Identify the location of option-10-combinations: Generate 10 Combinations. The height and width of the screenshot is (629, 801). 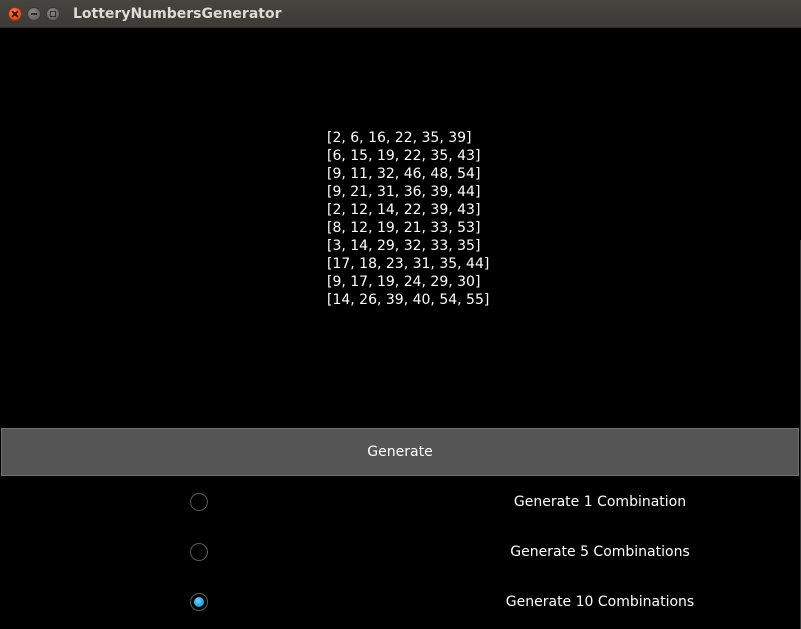
(400, 602).